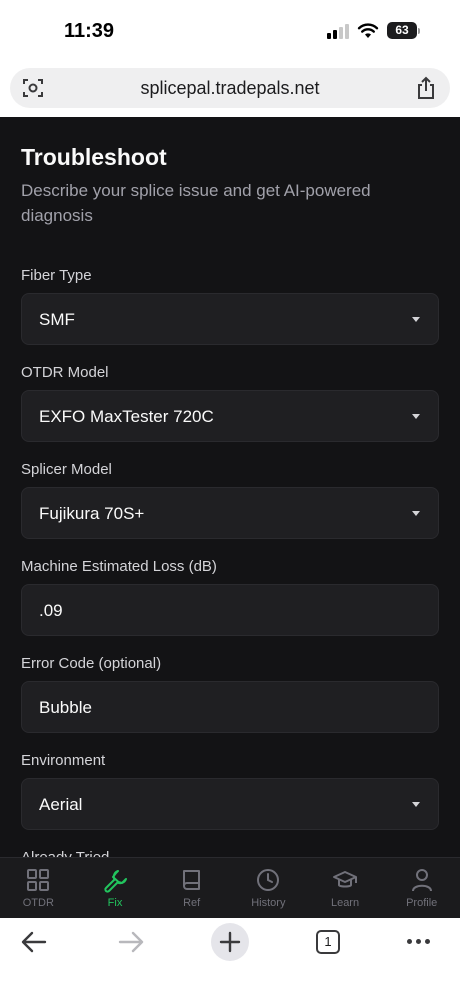 The image size is (460, 1000). I want to click on tab-label: OTDR, so click(38, 903).